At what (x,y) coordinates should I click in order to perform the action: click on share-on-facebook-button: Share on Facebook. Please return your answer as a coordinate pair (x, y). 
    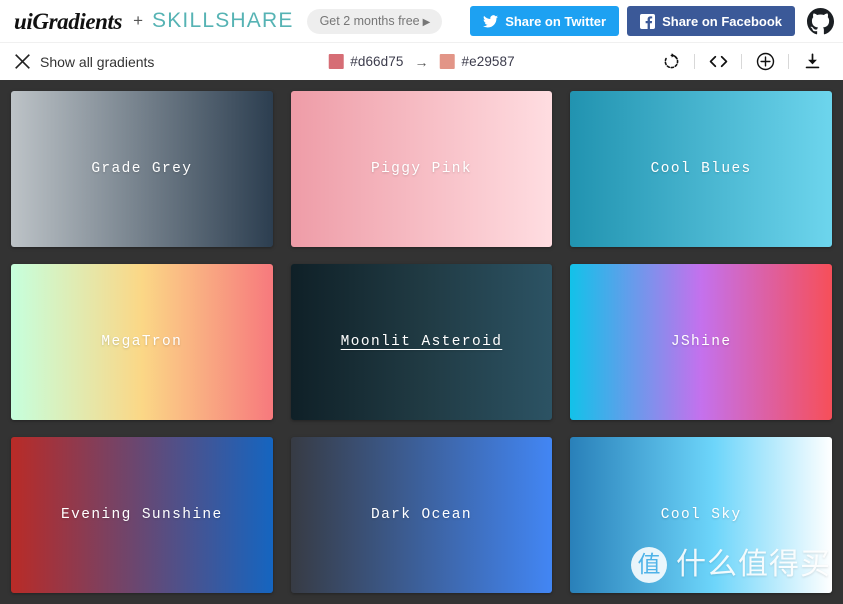
    Looking at the image, I should click on (711, 21).